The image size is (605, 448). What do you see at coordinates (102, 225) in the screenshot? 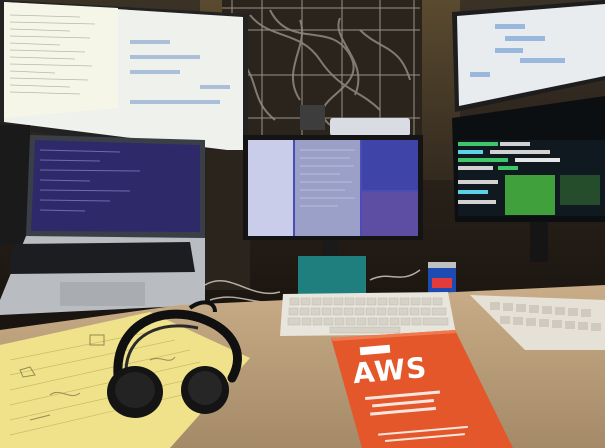
I see `laptop` at bounding box center [102, 225].